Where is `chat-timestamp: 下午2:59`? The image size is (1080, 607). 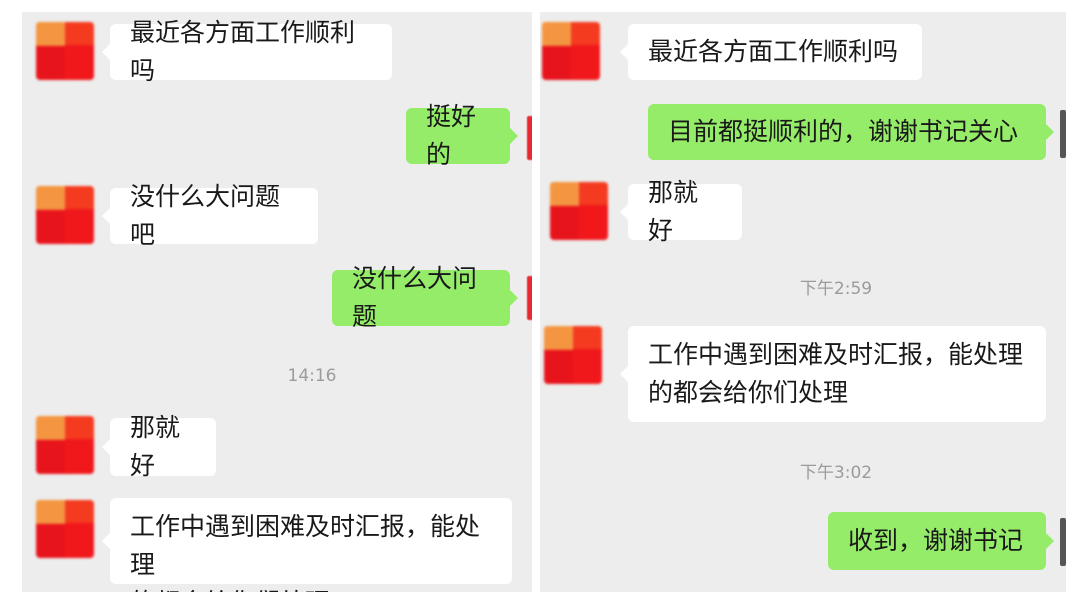 chat-timestamp: 下午2:59 is located at coordinates (836, 289).